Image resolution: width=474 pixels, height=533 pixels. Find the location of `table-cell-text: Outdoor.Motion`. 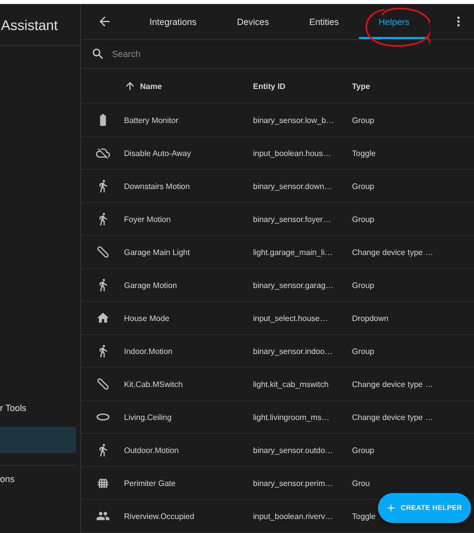

table-cell-text: Outdoor.Motion is located at coordinates (152, 450).